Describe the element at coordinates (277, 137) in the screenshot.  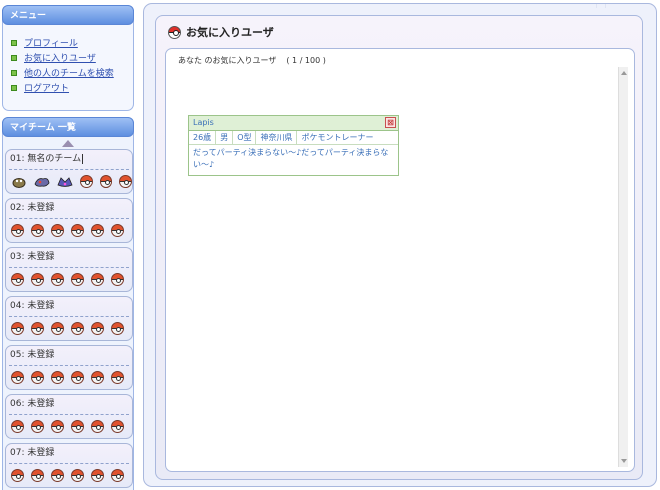
I see `user-prefecture: 神奈川県` at that location.